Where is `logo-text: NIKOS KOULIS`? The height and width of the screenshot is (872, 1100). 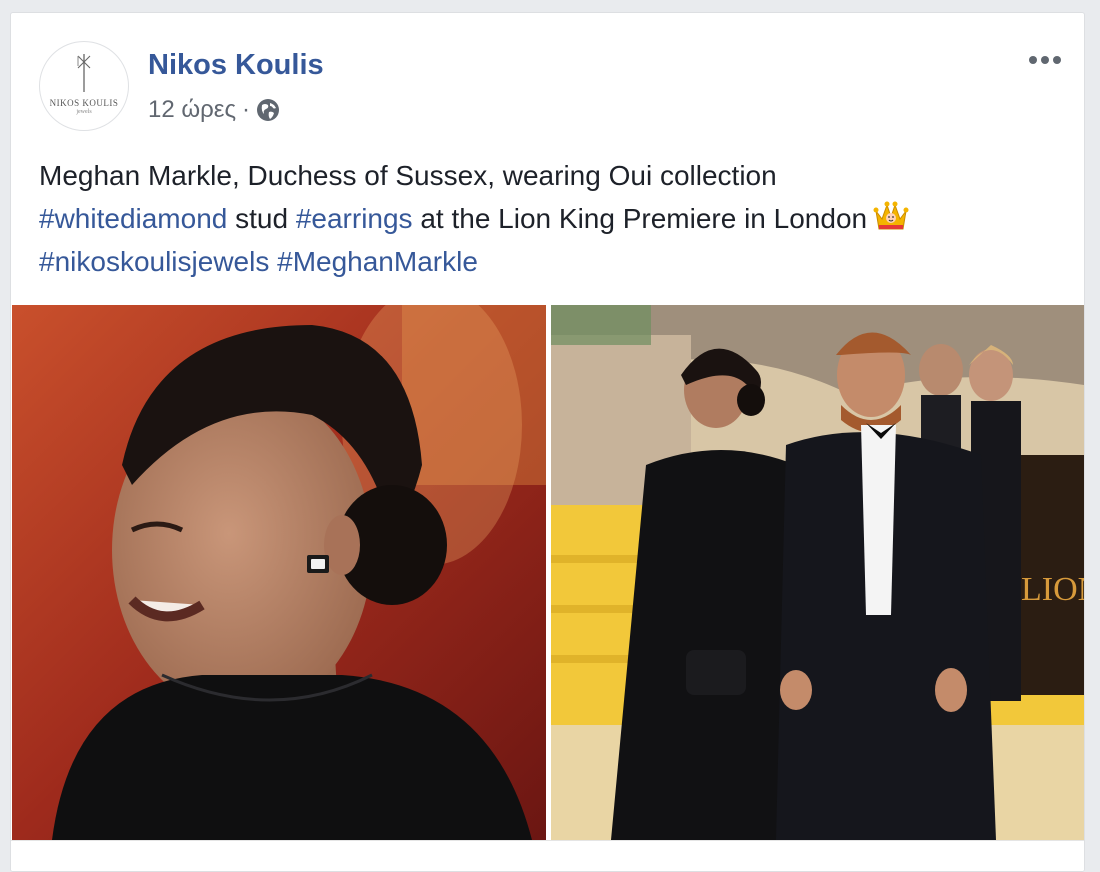
logo-text: NIKOS KOULIS is located at coordinates (84, 103).